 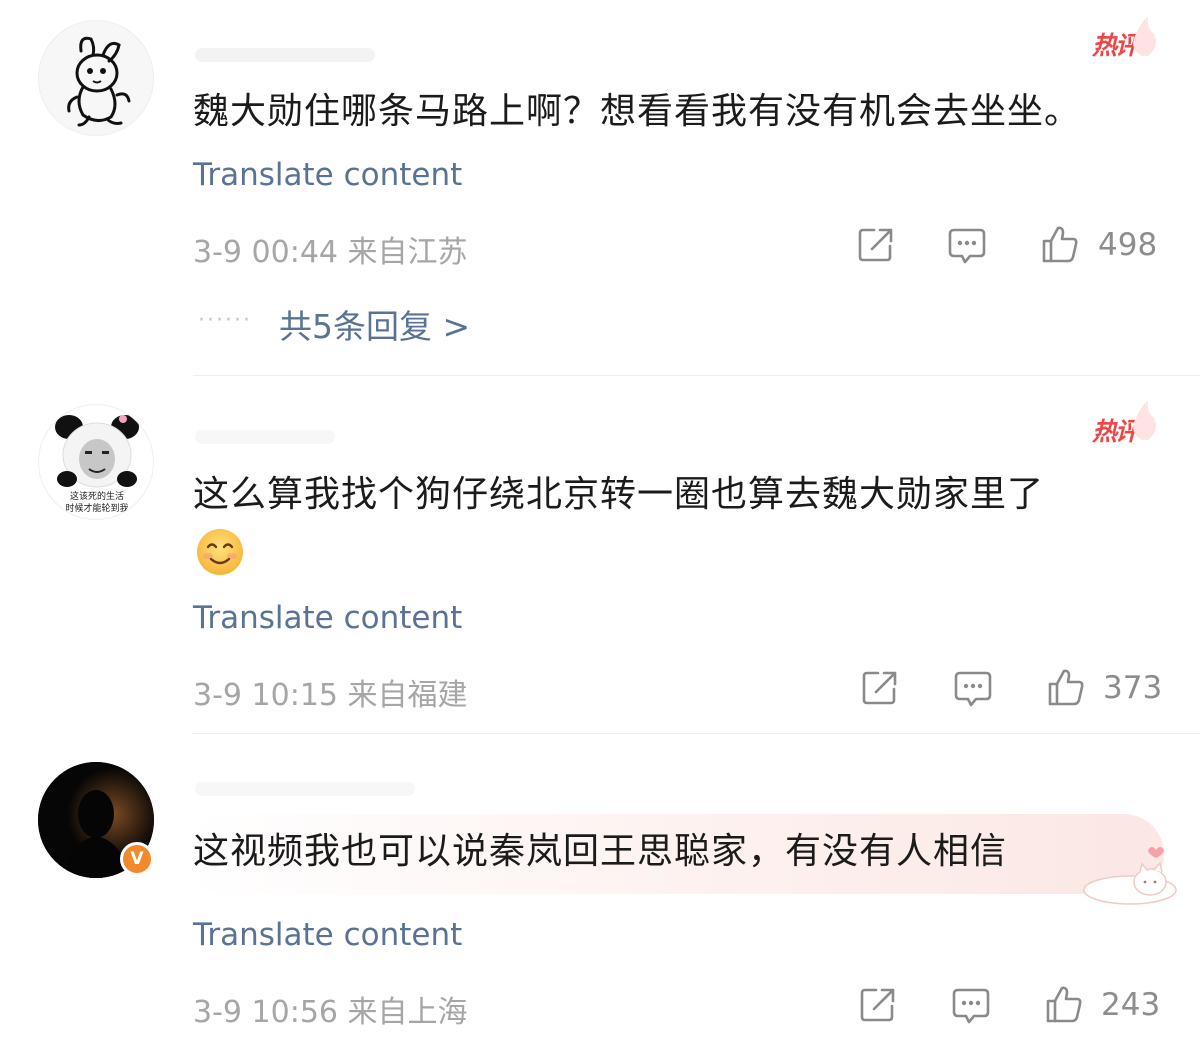 I want to click on smiling-face-emoji-icon, so click(x=220, y=552).